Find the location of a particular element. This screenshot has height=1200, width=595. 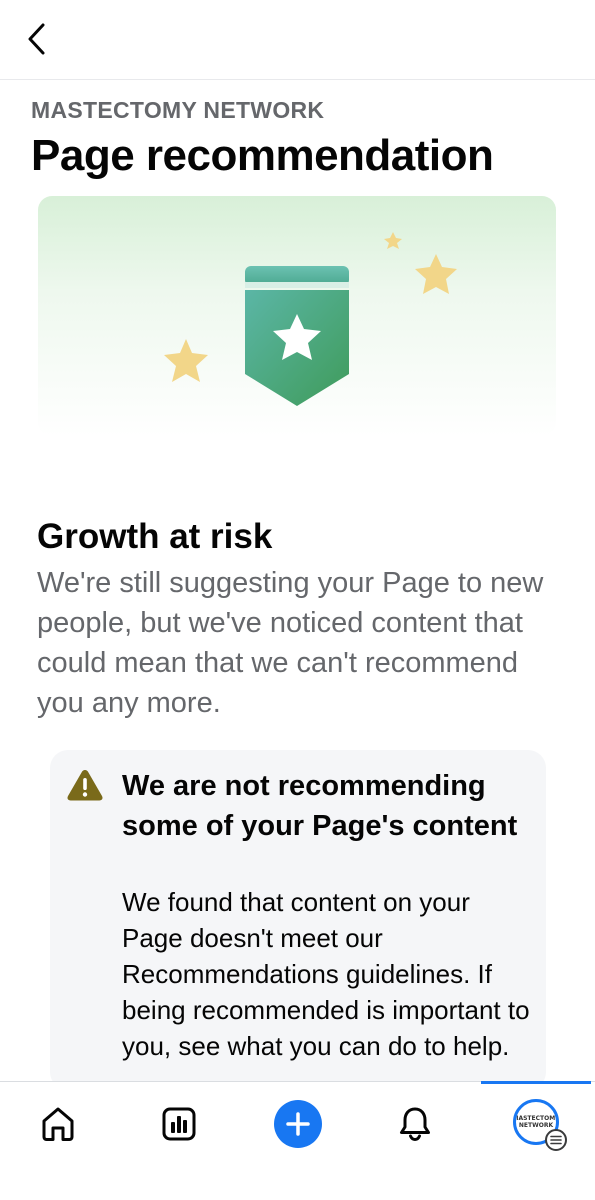

tab-notifications is located at coordinates (415, 1124).